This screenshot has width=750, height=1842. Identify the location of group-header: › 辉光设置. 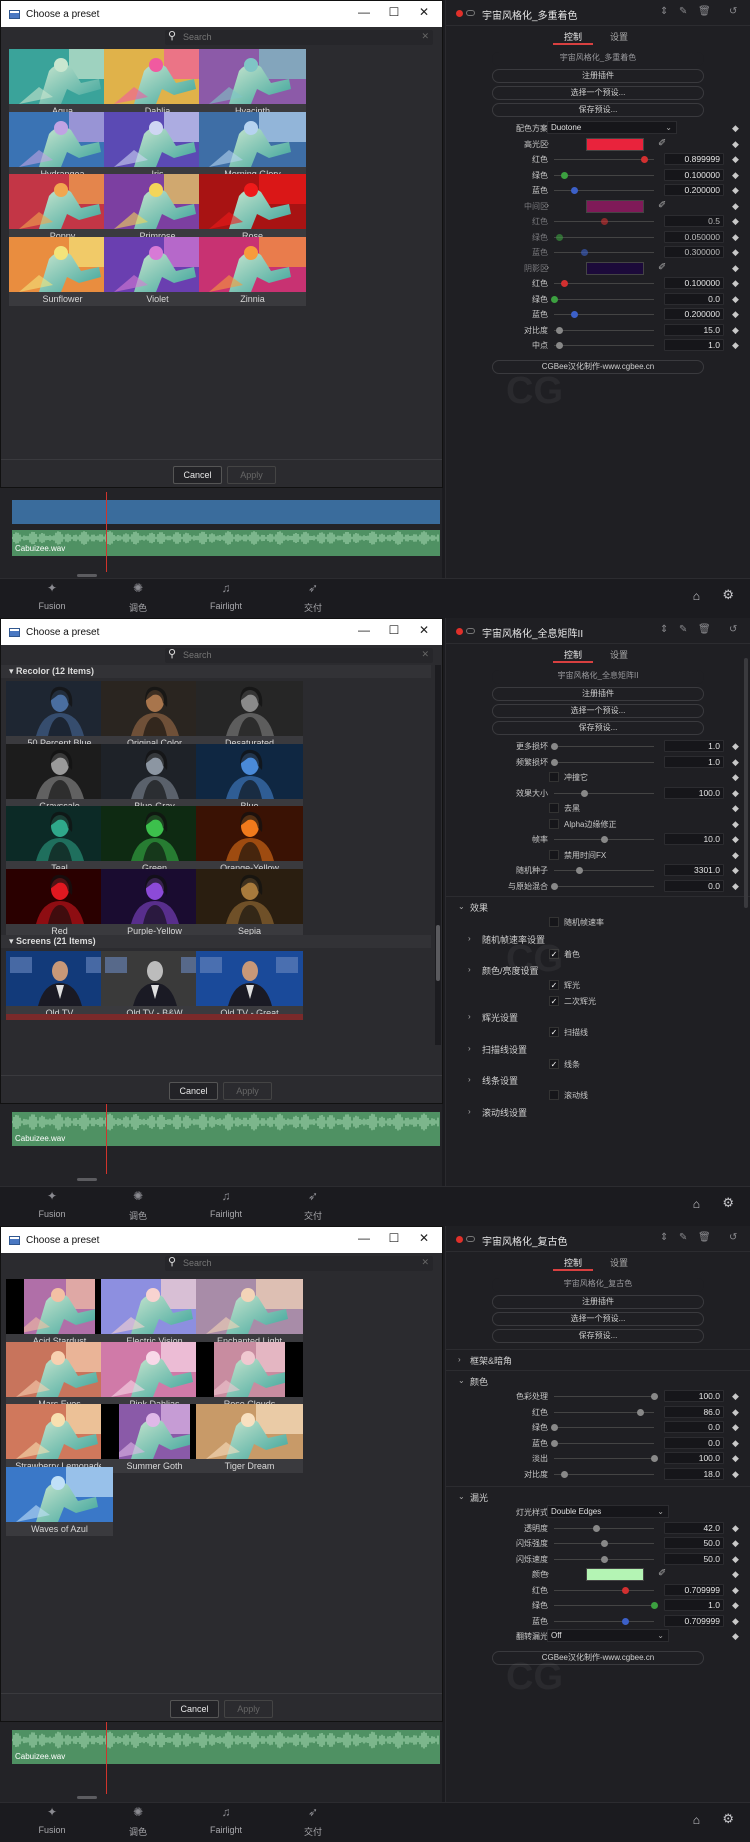
(598, 1017).